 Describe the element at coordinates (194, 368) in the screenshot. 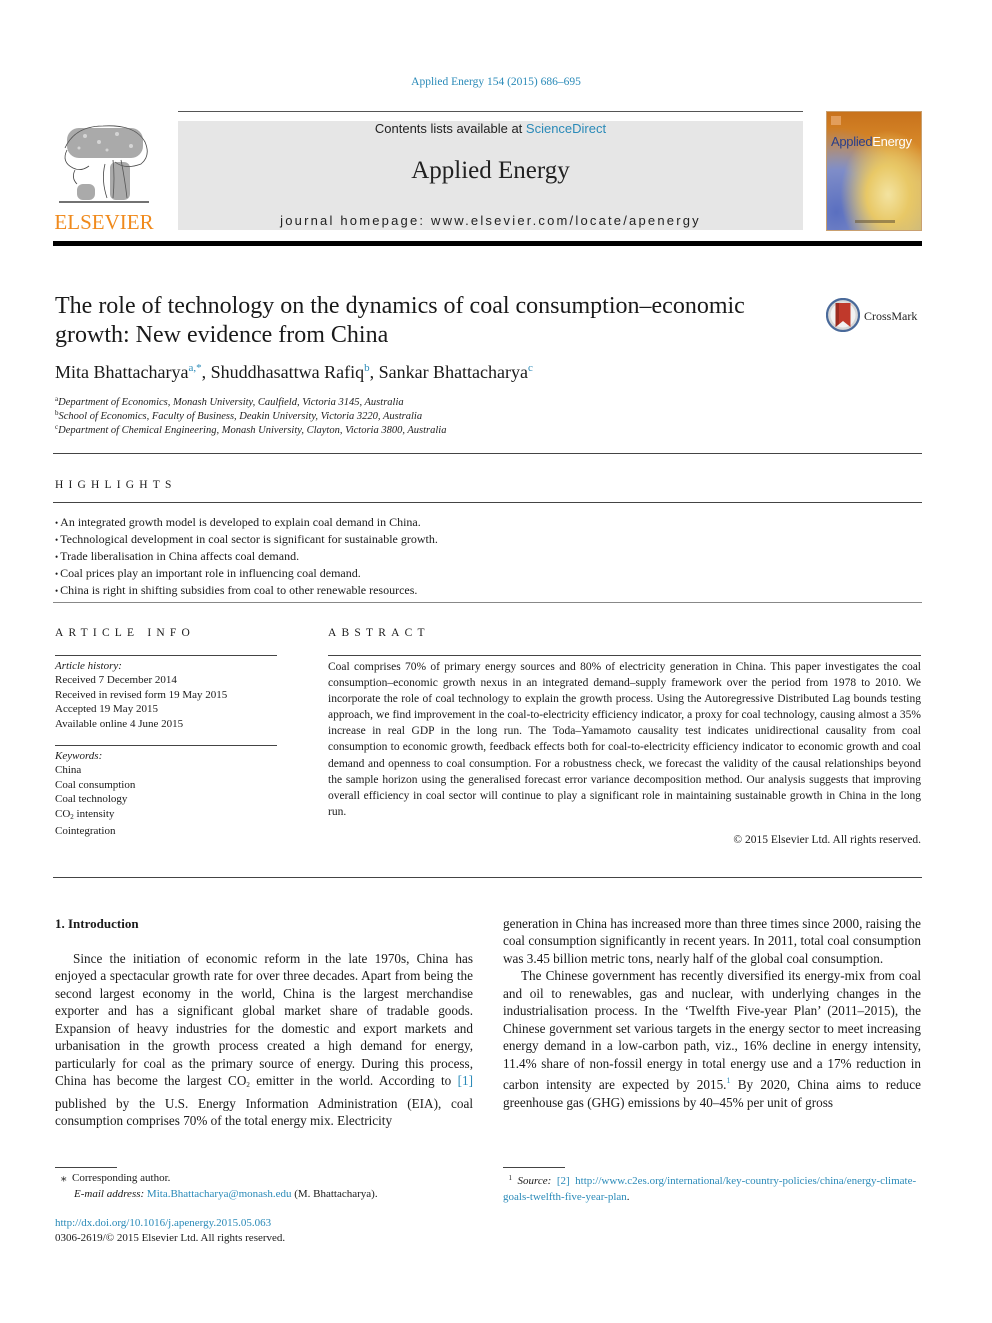

I see `author-affiliation-mark: a,*` at that location.